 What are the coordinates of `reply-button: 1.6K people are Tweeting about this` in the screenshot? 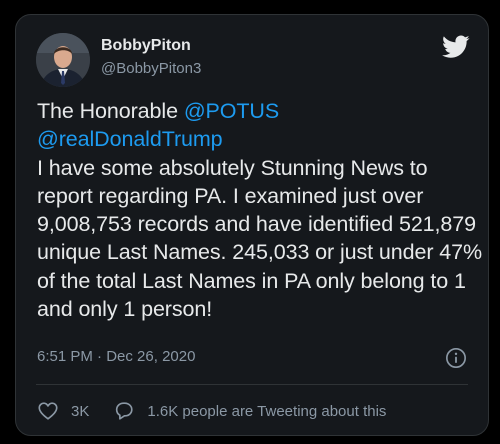 It's located at (249, 411).